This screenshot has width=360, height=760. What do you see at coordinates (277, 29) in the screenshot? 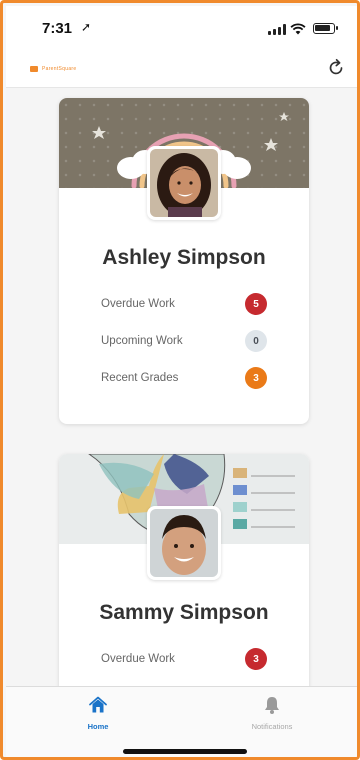
I see `cellular-signal-icon` at bounding box center [277, 29].